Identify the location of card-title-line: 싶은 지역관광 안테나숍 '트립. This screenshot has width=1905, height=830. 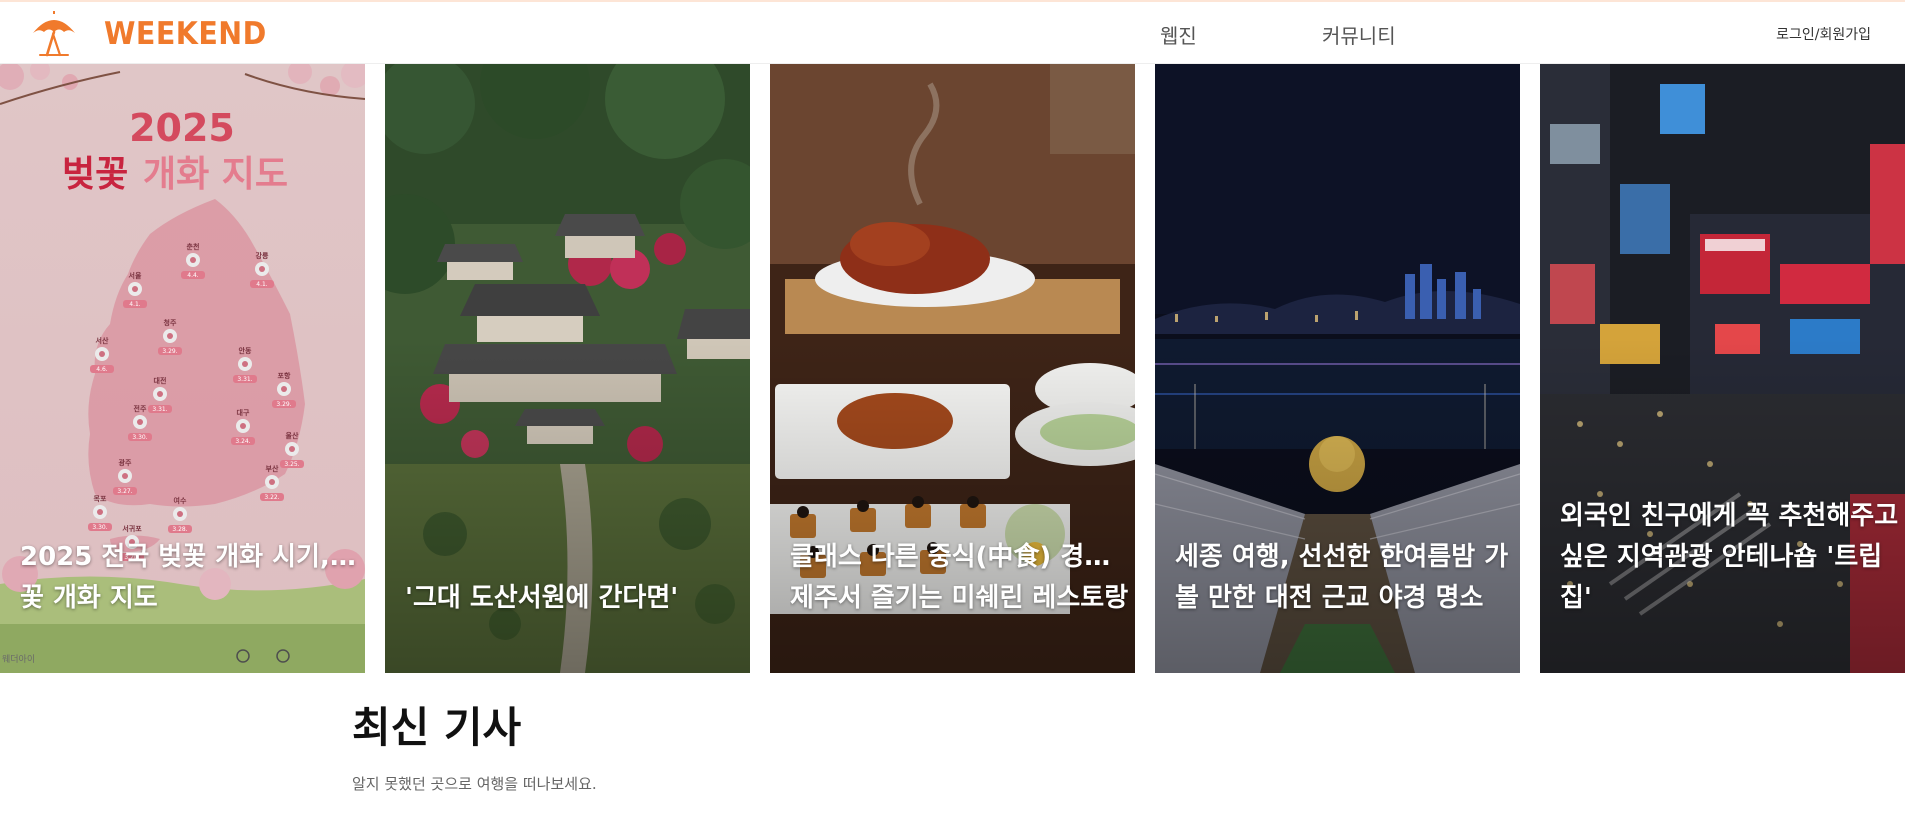
(1721, 557).